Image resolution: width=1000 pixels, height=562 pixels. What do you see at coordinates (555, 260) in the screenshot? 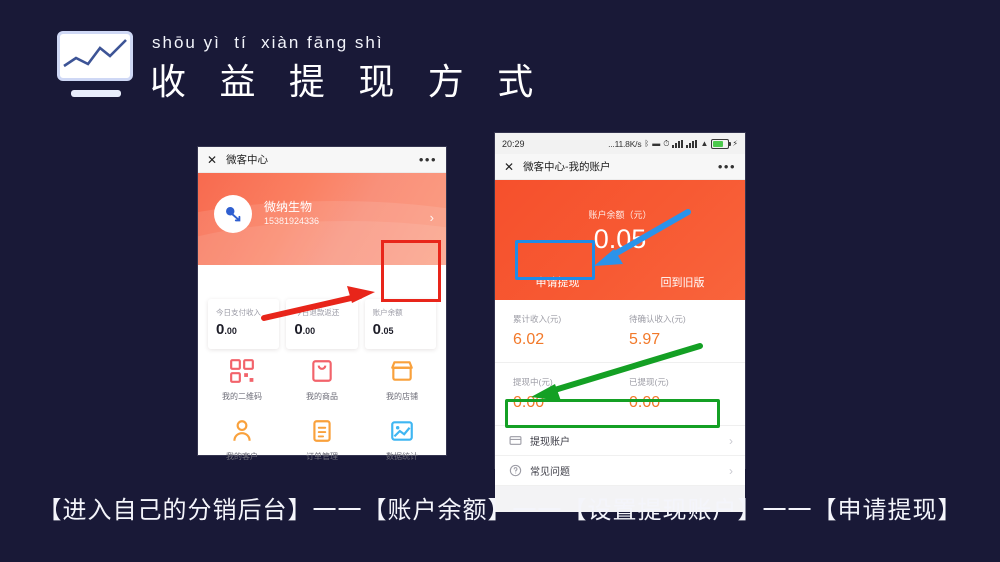
I see `annotation-box-blue` at bounding box center [555, 260].